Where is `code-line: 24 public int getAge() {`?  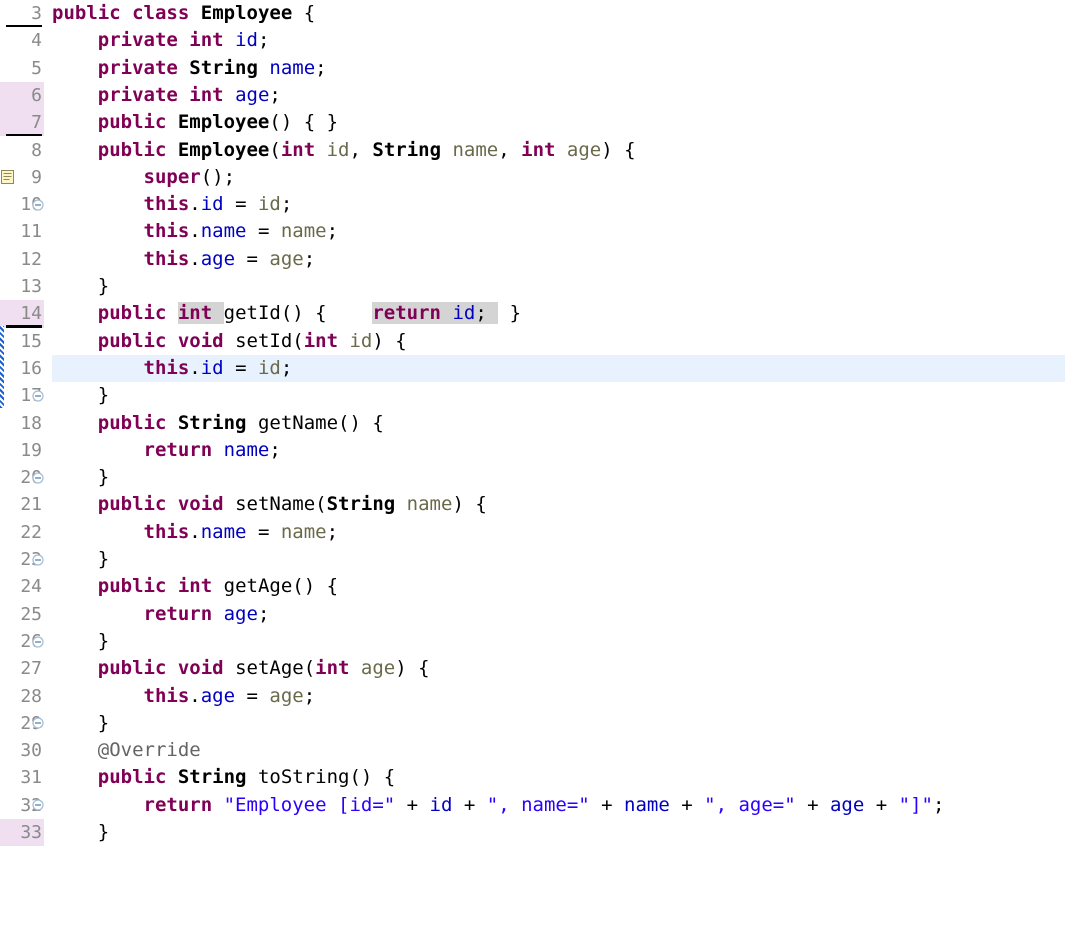
code-line: 24 public int getAge() { is located at coordinates (532, 610).